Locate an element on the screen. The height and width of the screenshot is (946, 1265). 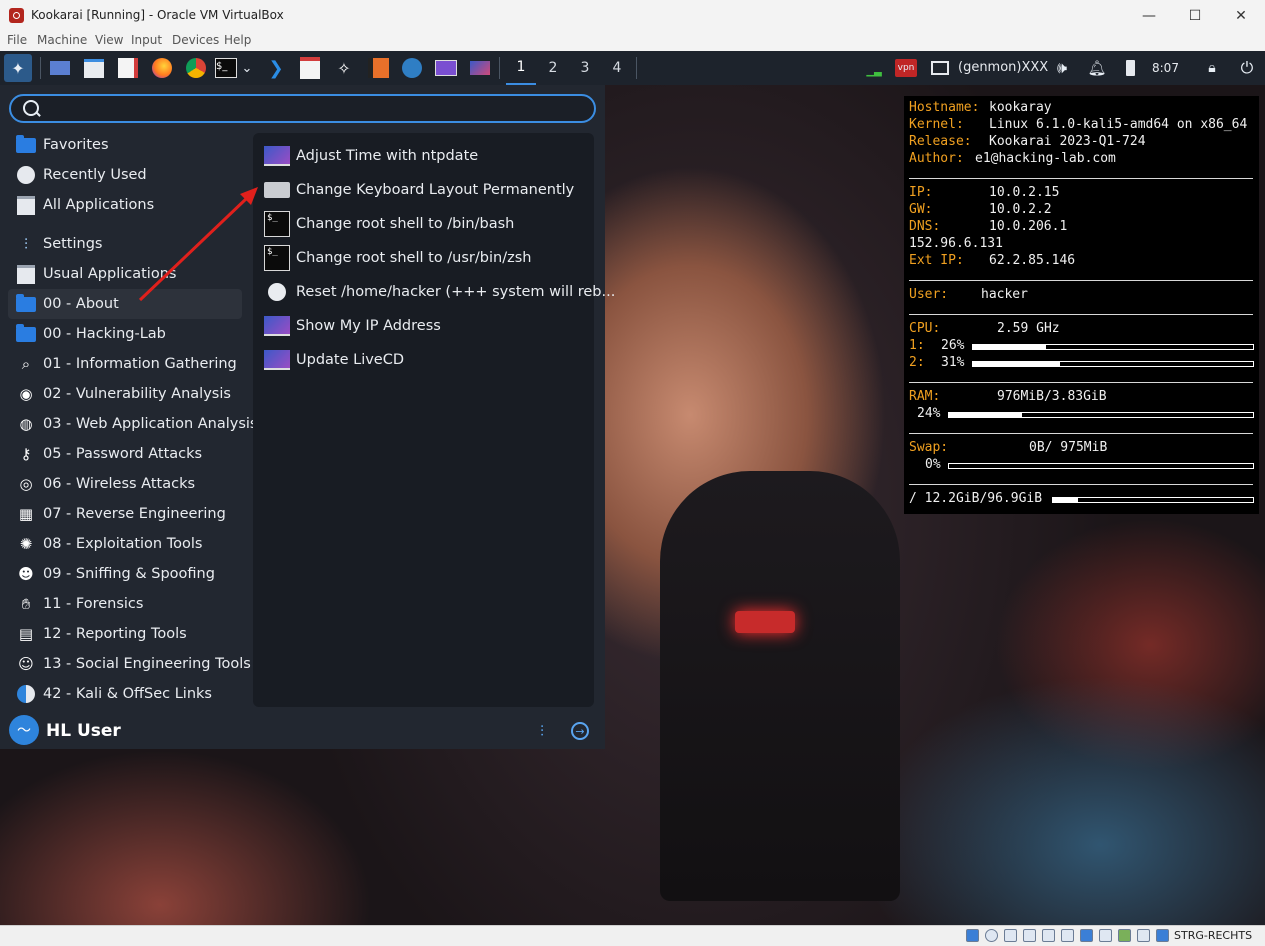
conky-hostname: kookaray is located at coordinates (1020, 107).